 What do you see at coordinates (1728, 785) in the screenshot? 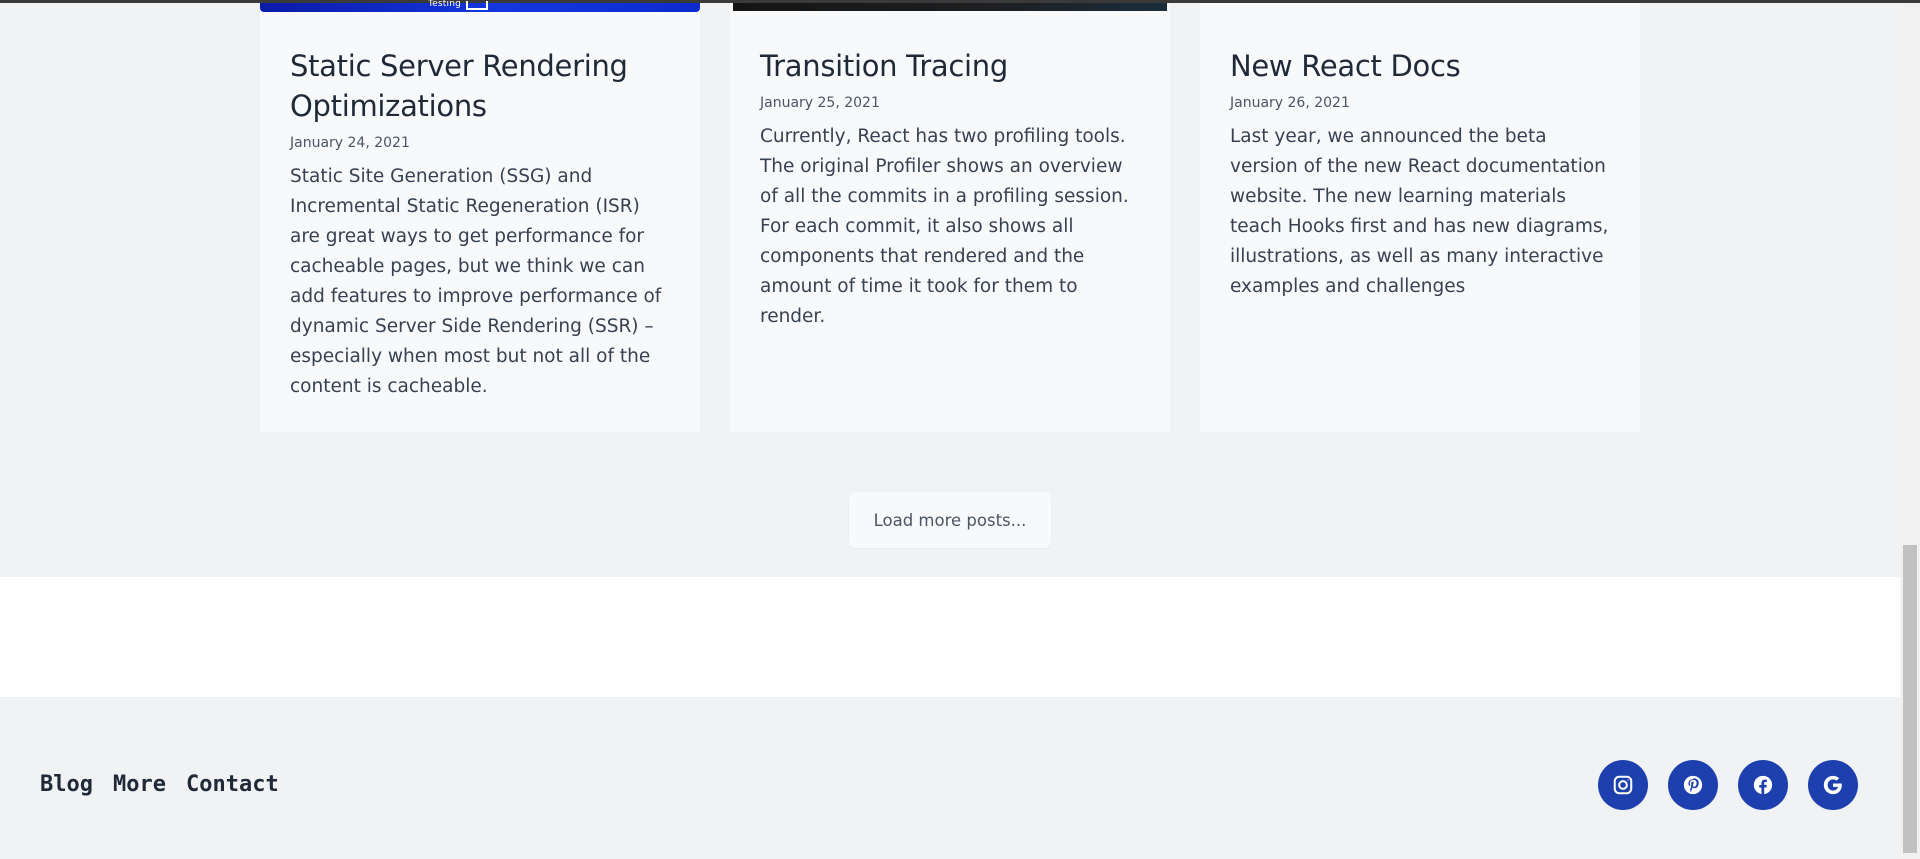
I see `social-links` at bounding box center [1728, 785].